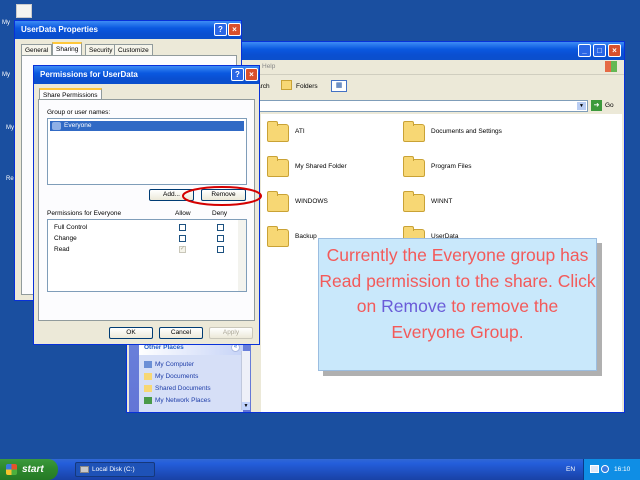 The width and height of the screenshot is (640, 480). What do you see at coordinates (321, 166) in the screenshot?
I see `folder-label: My Shared Folder` at bounding box center [321, 166].